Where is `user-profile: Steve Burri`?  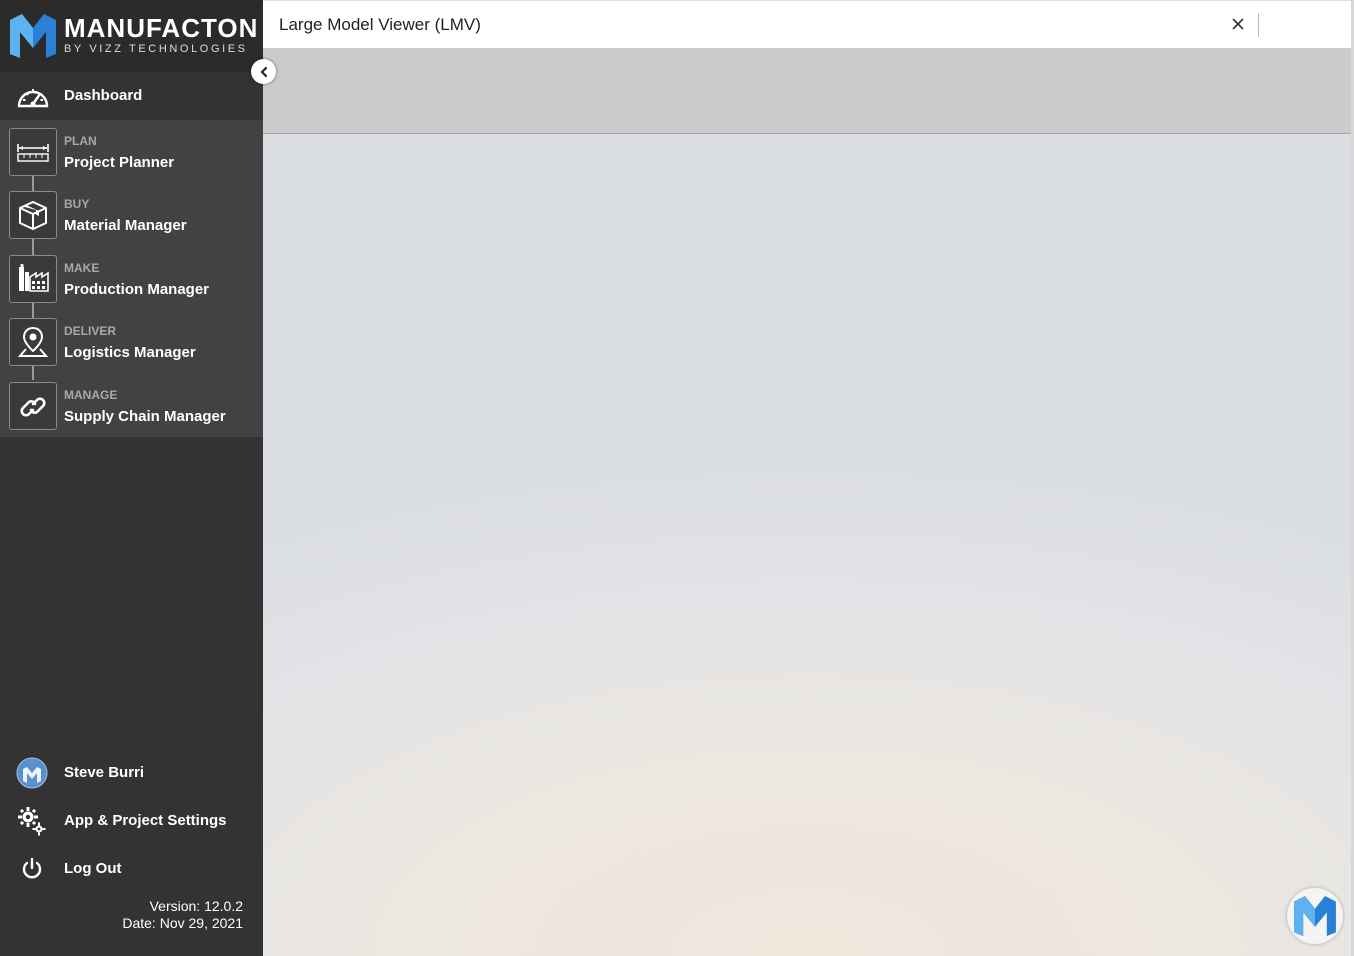 user-profile: Steve Burri is located at coordinates (131, 772).